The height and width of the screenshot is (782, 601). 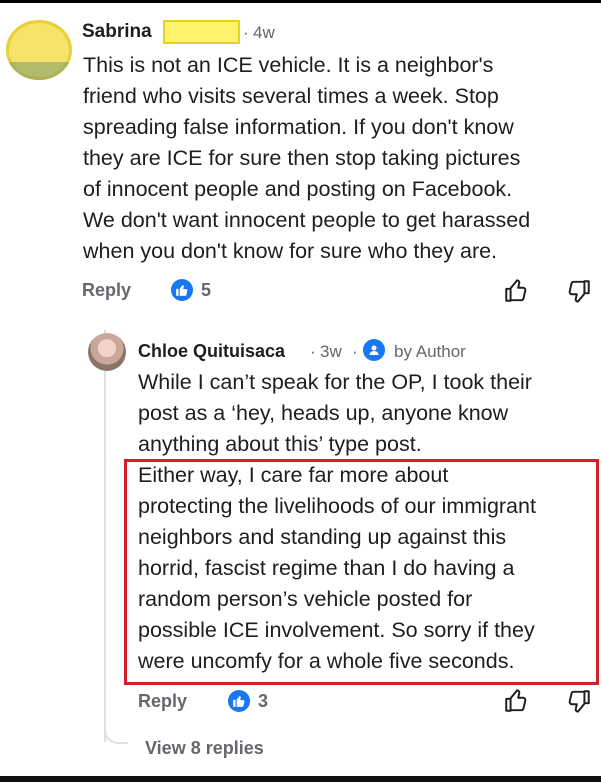 I want to click on redacted-name-highlight, so click(x=201, y=32).